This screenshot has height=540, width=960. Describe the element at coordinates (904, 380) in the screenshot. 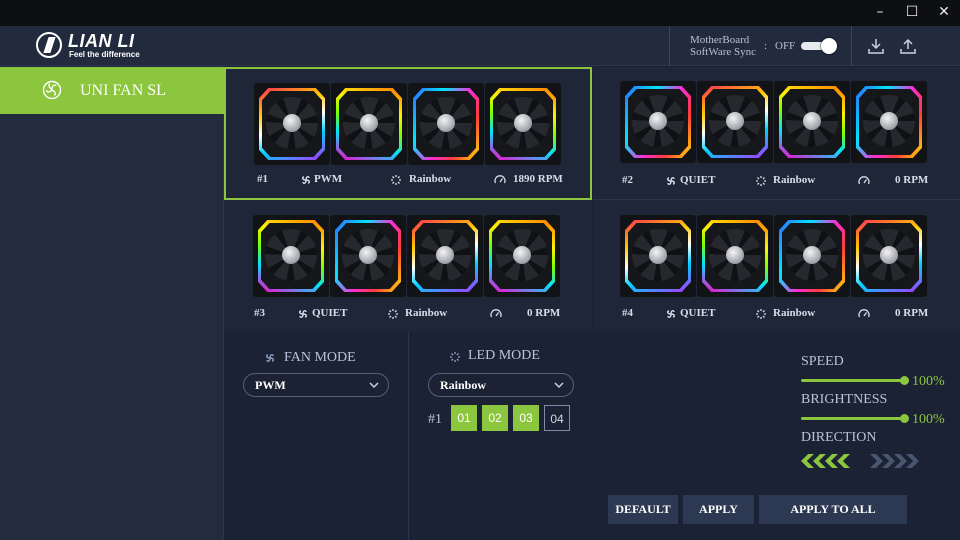

I see `speed-slider-handle` at that location.